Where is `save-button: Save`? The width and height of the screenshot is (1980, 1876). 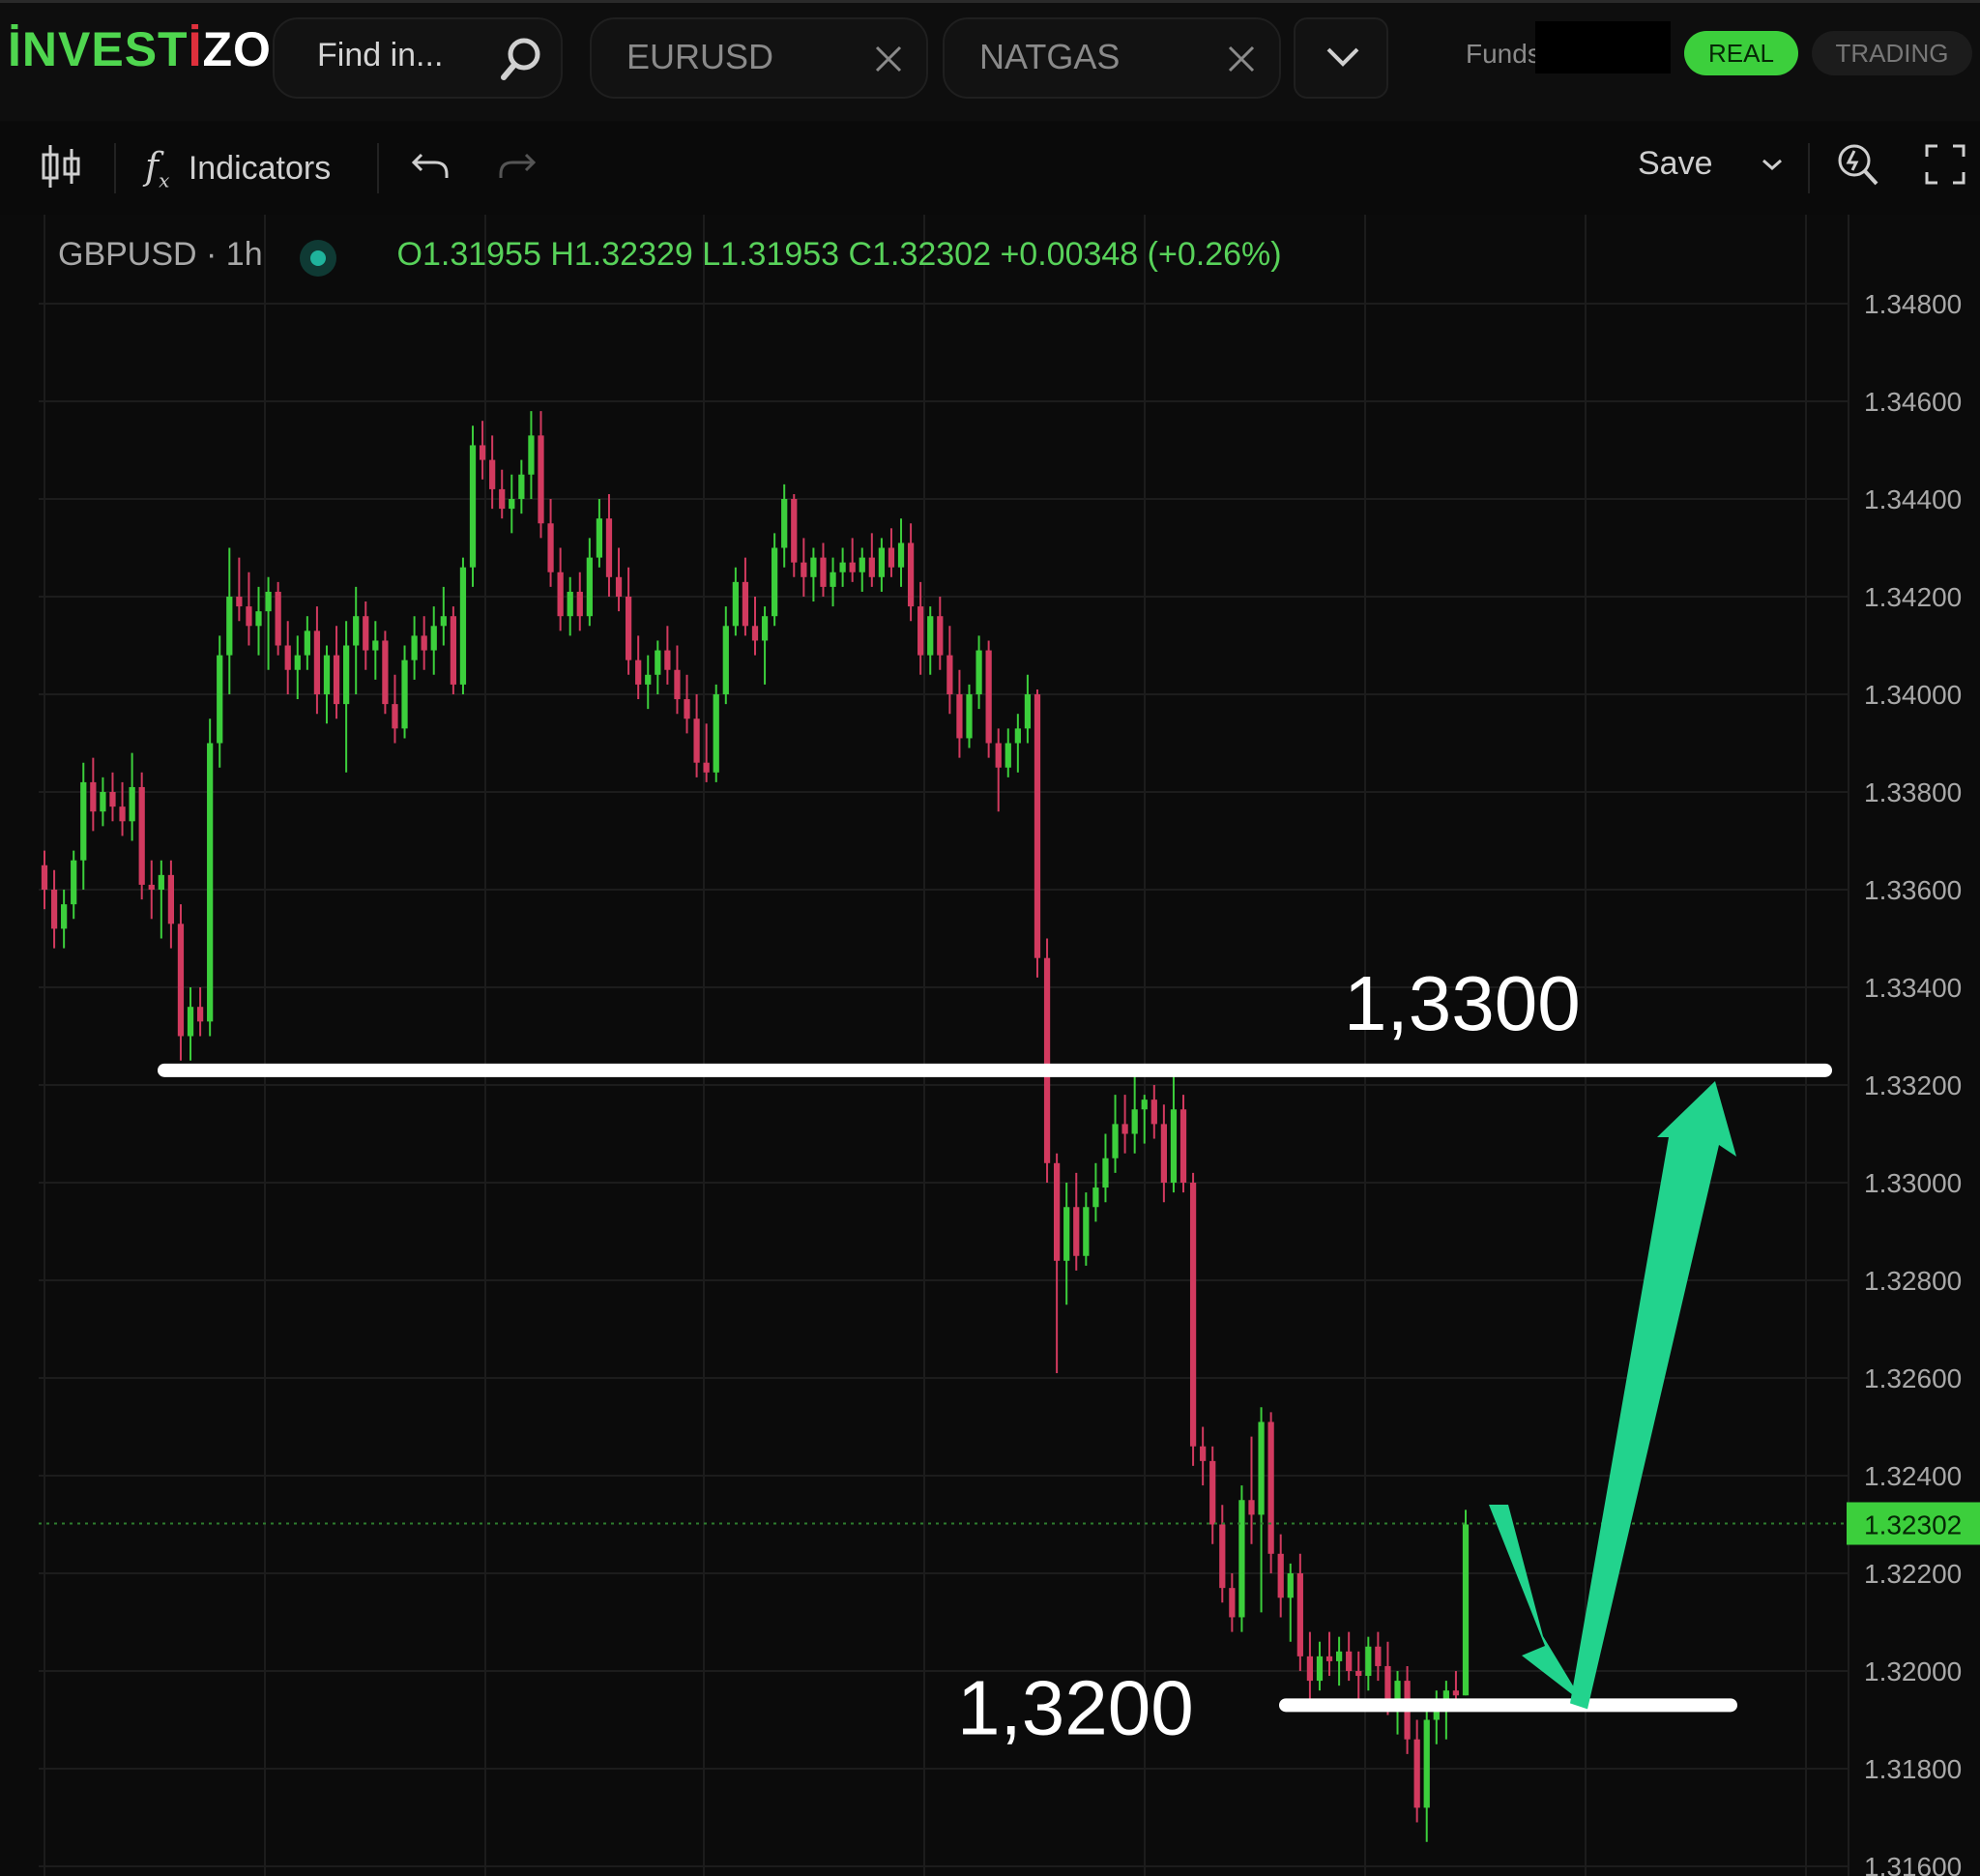 save-button: Save is located at coordinates (1675, 164).